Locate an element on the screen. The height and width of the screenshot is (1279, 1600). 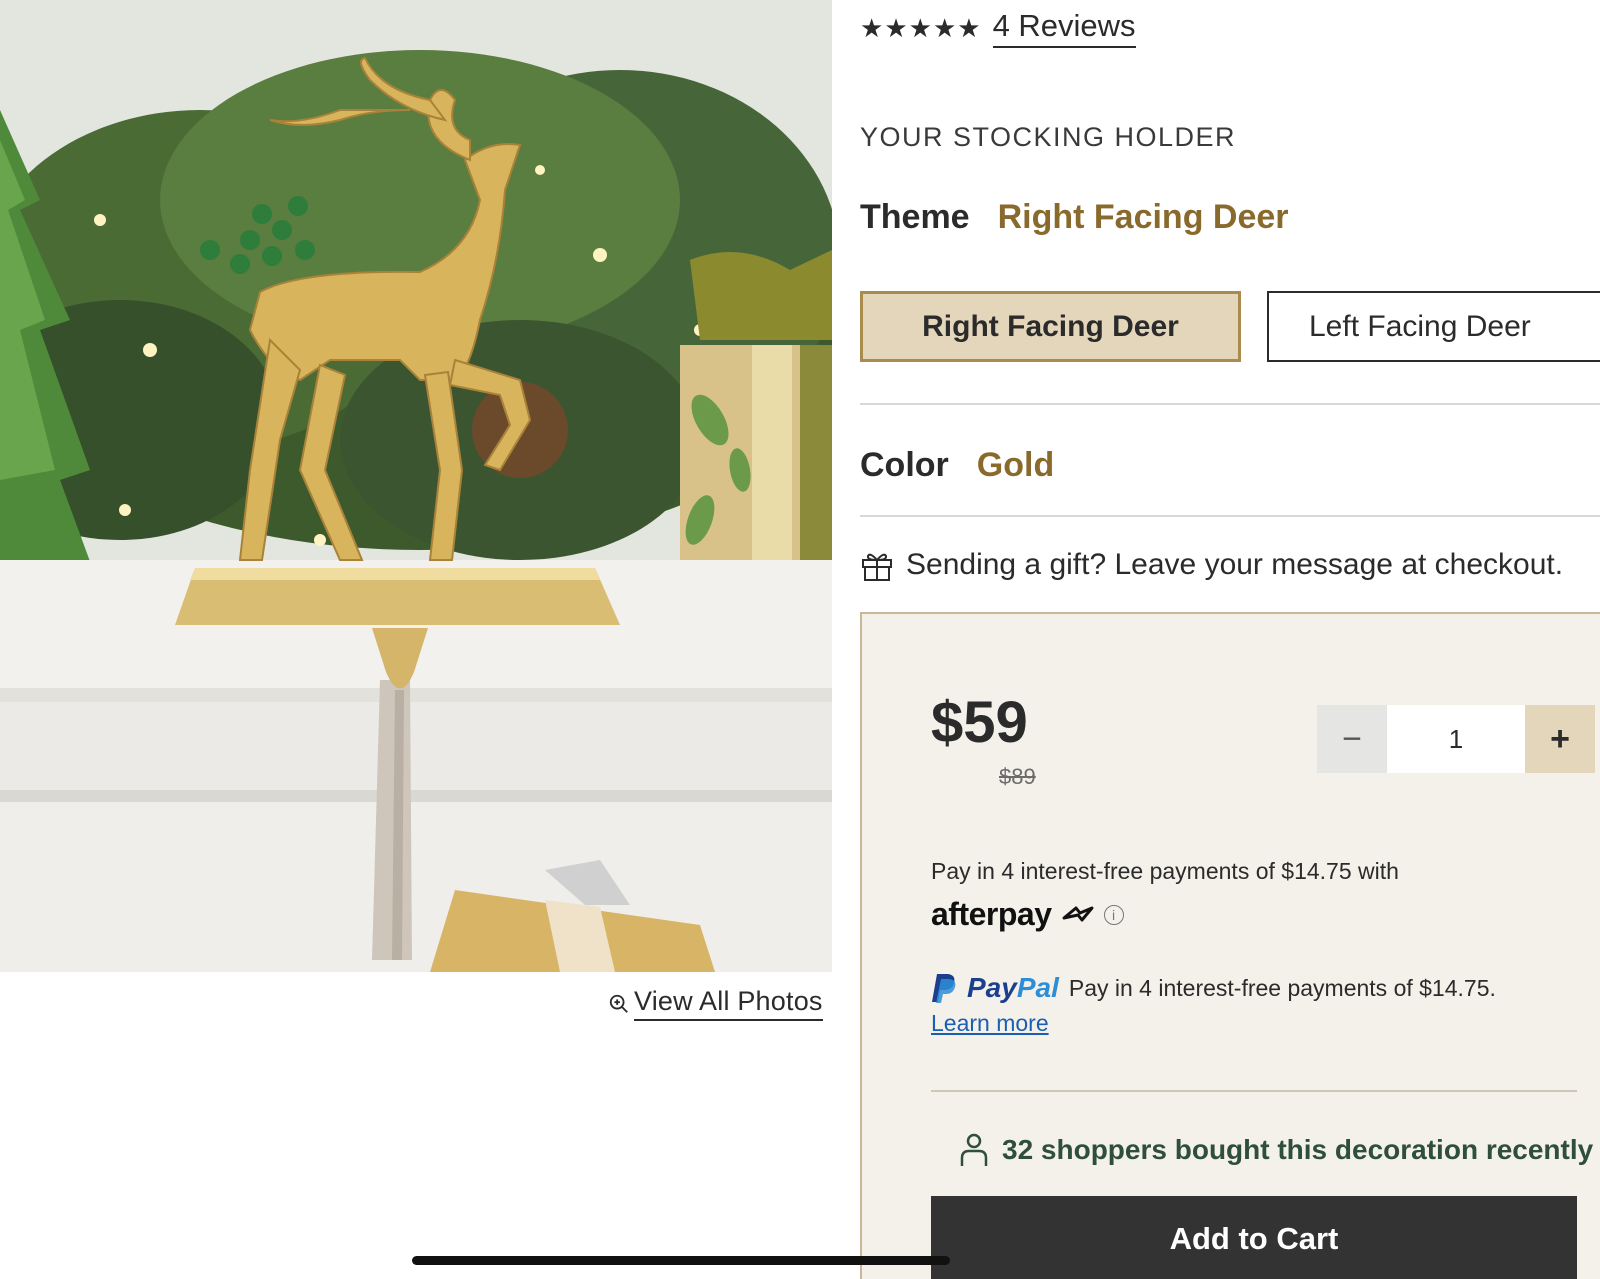
paypal-wordmark-pal: Pal is located at coordinates (1037, 987).